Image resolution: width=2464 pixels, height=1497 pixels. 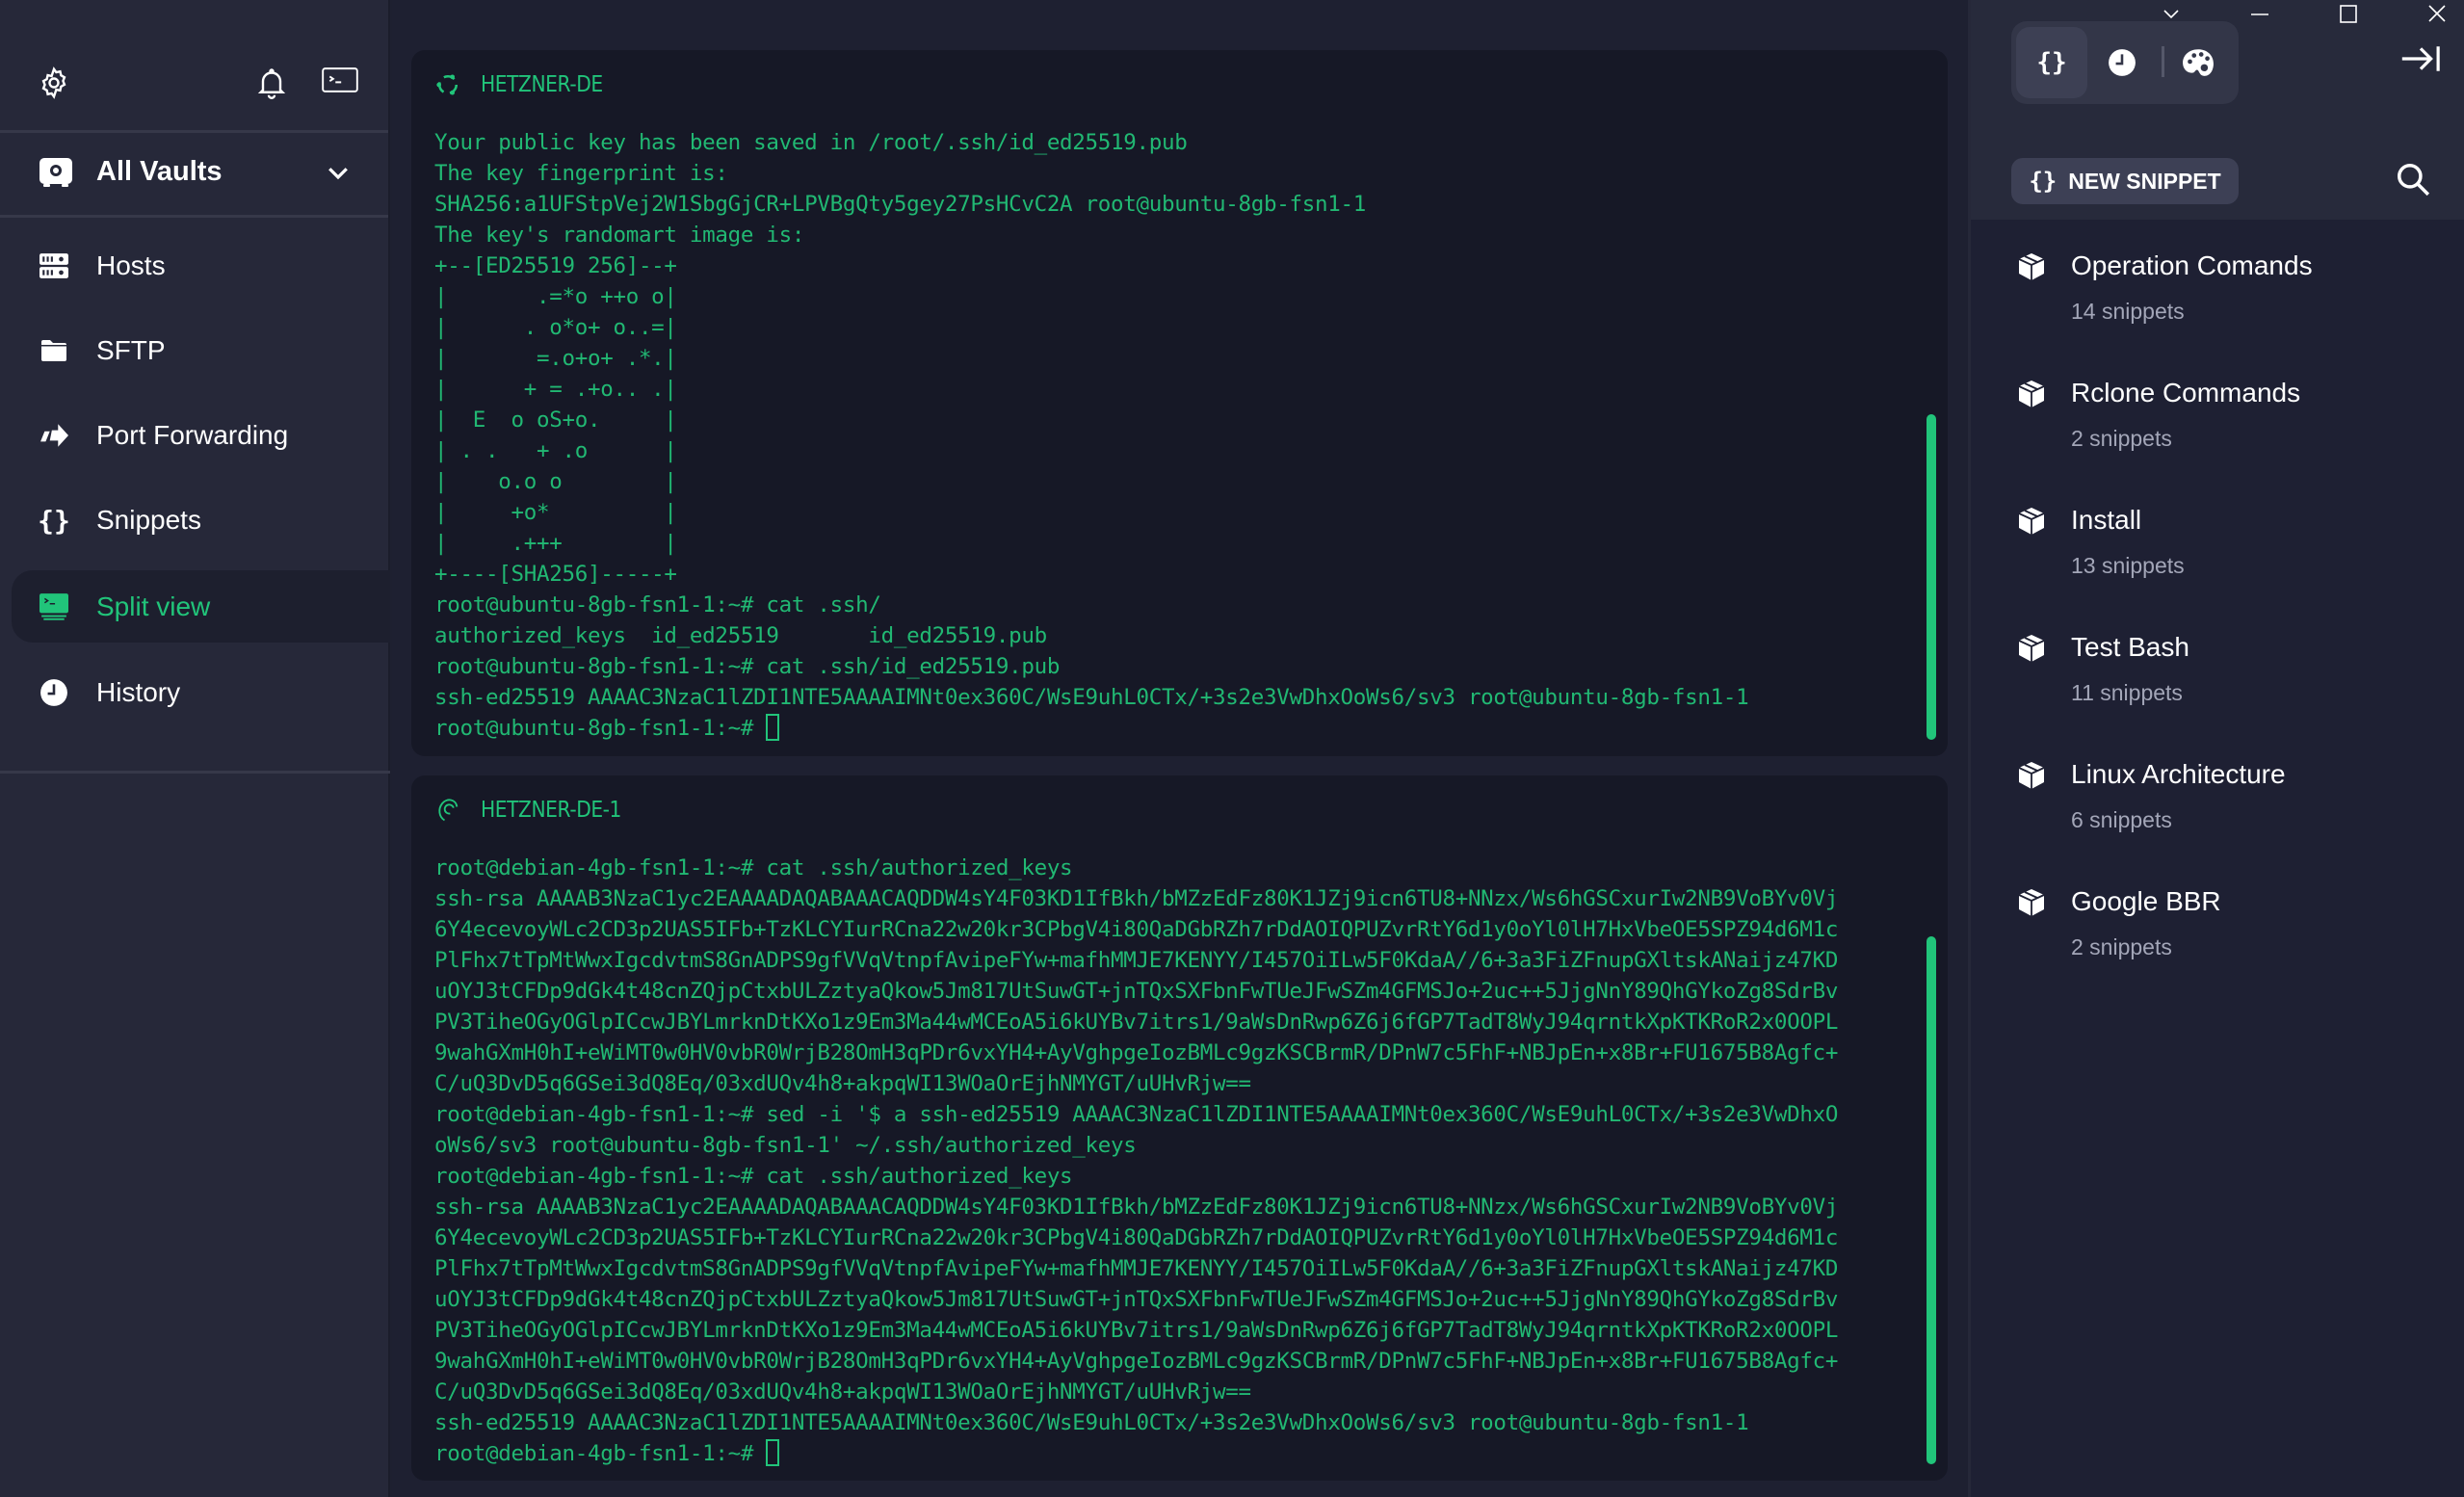 I want to click on panel-tab-group: {}, so click(x=2125, y=62).